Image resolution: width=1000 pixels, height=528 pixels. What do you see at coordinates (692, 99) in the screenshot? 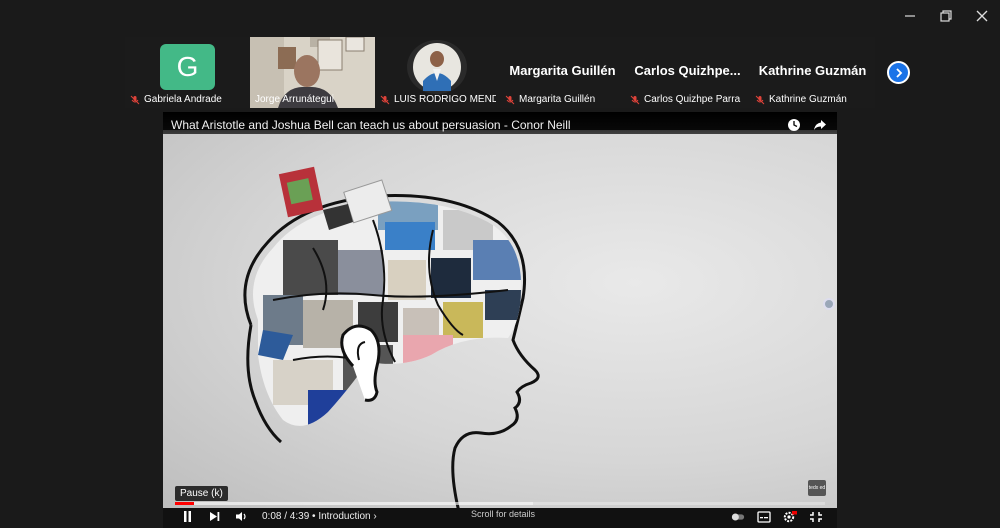
I see `participant-name: Carlos Quizhpe Parra` at bounding box center [692, 99].